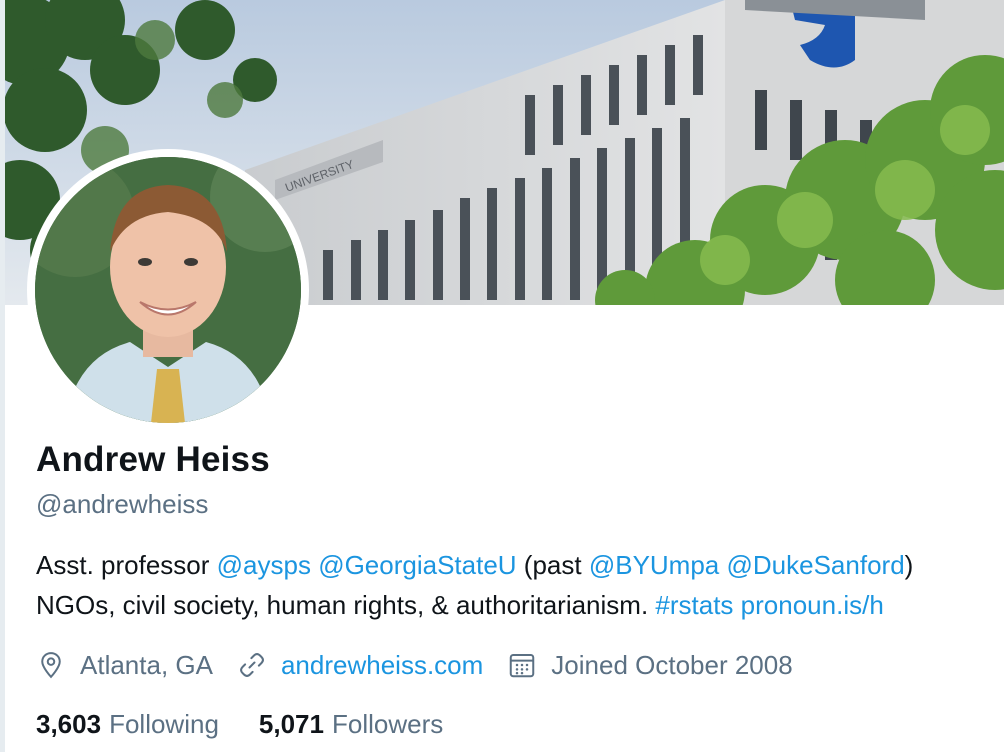  What do you see at coordinates (694, 605) in the screenshot?
I see `hashtag-link-rstats: #rstats` at bounding box center [694, 605].